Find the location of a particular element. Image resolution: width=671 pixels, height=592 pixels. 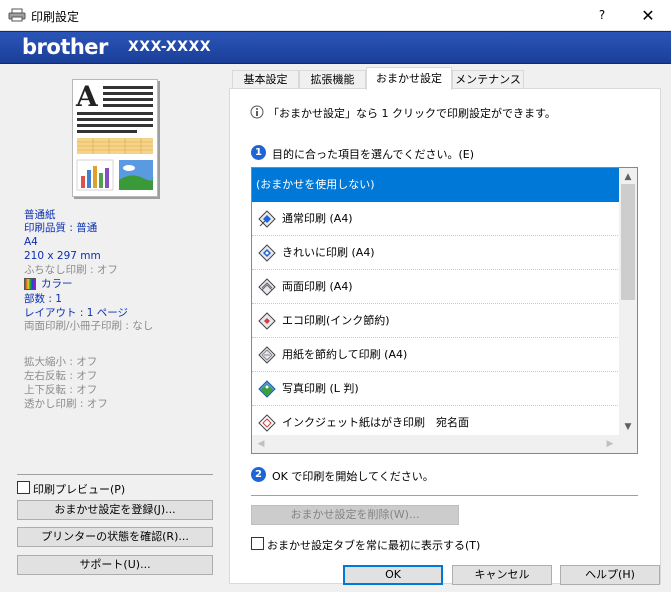

summary-duplex: 両面印刷/小冊子印刷 : なし is located at coordinates (89, 326).